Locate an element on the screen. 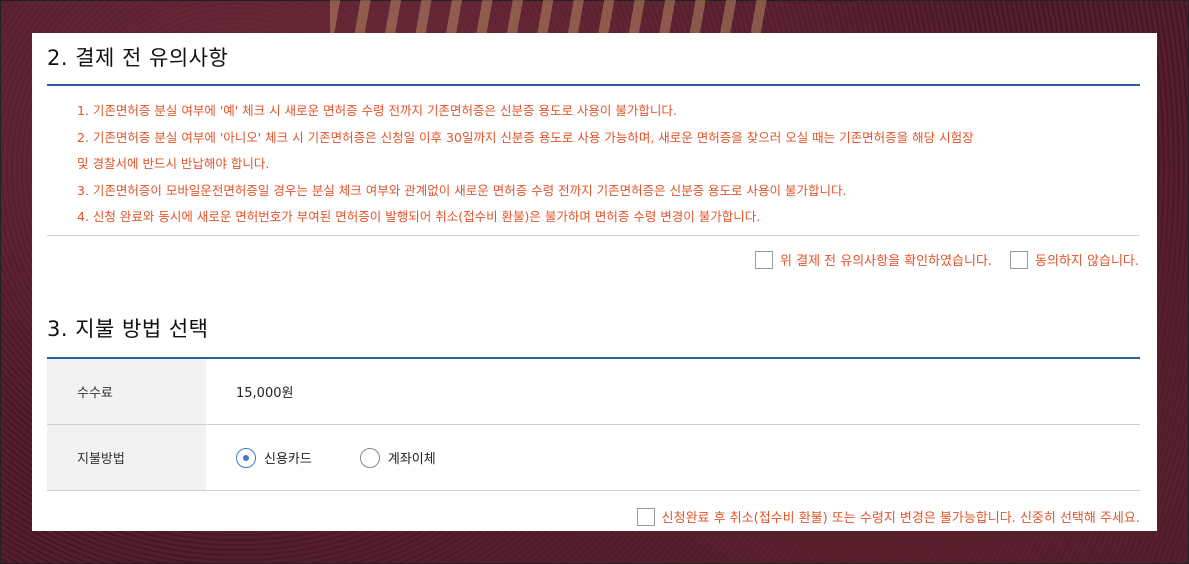 This screenshot has height=564, width=1189. section-title-payment-method: 3. 지불 방법 선택 is located at coordinates (128, 329).